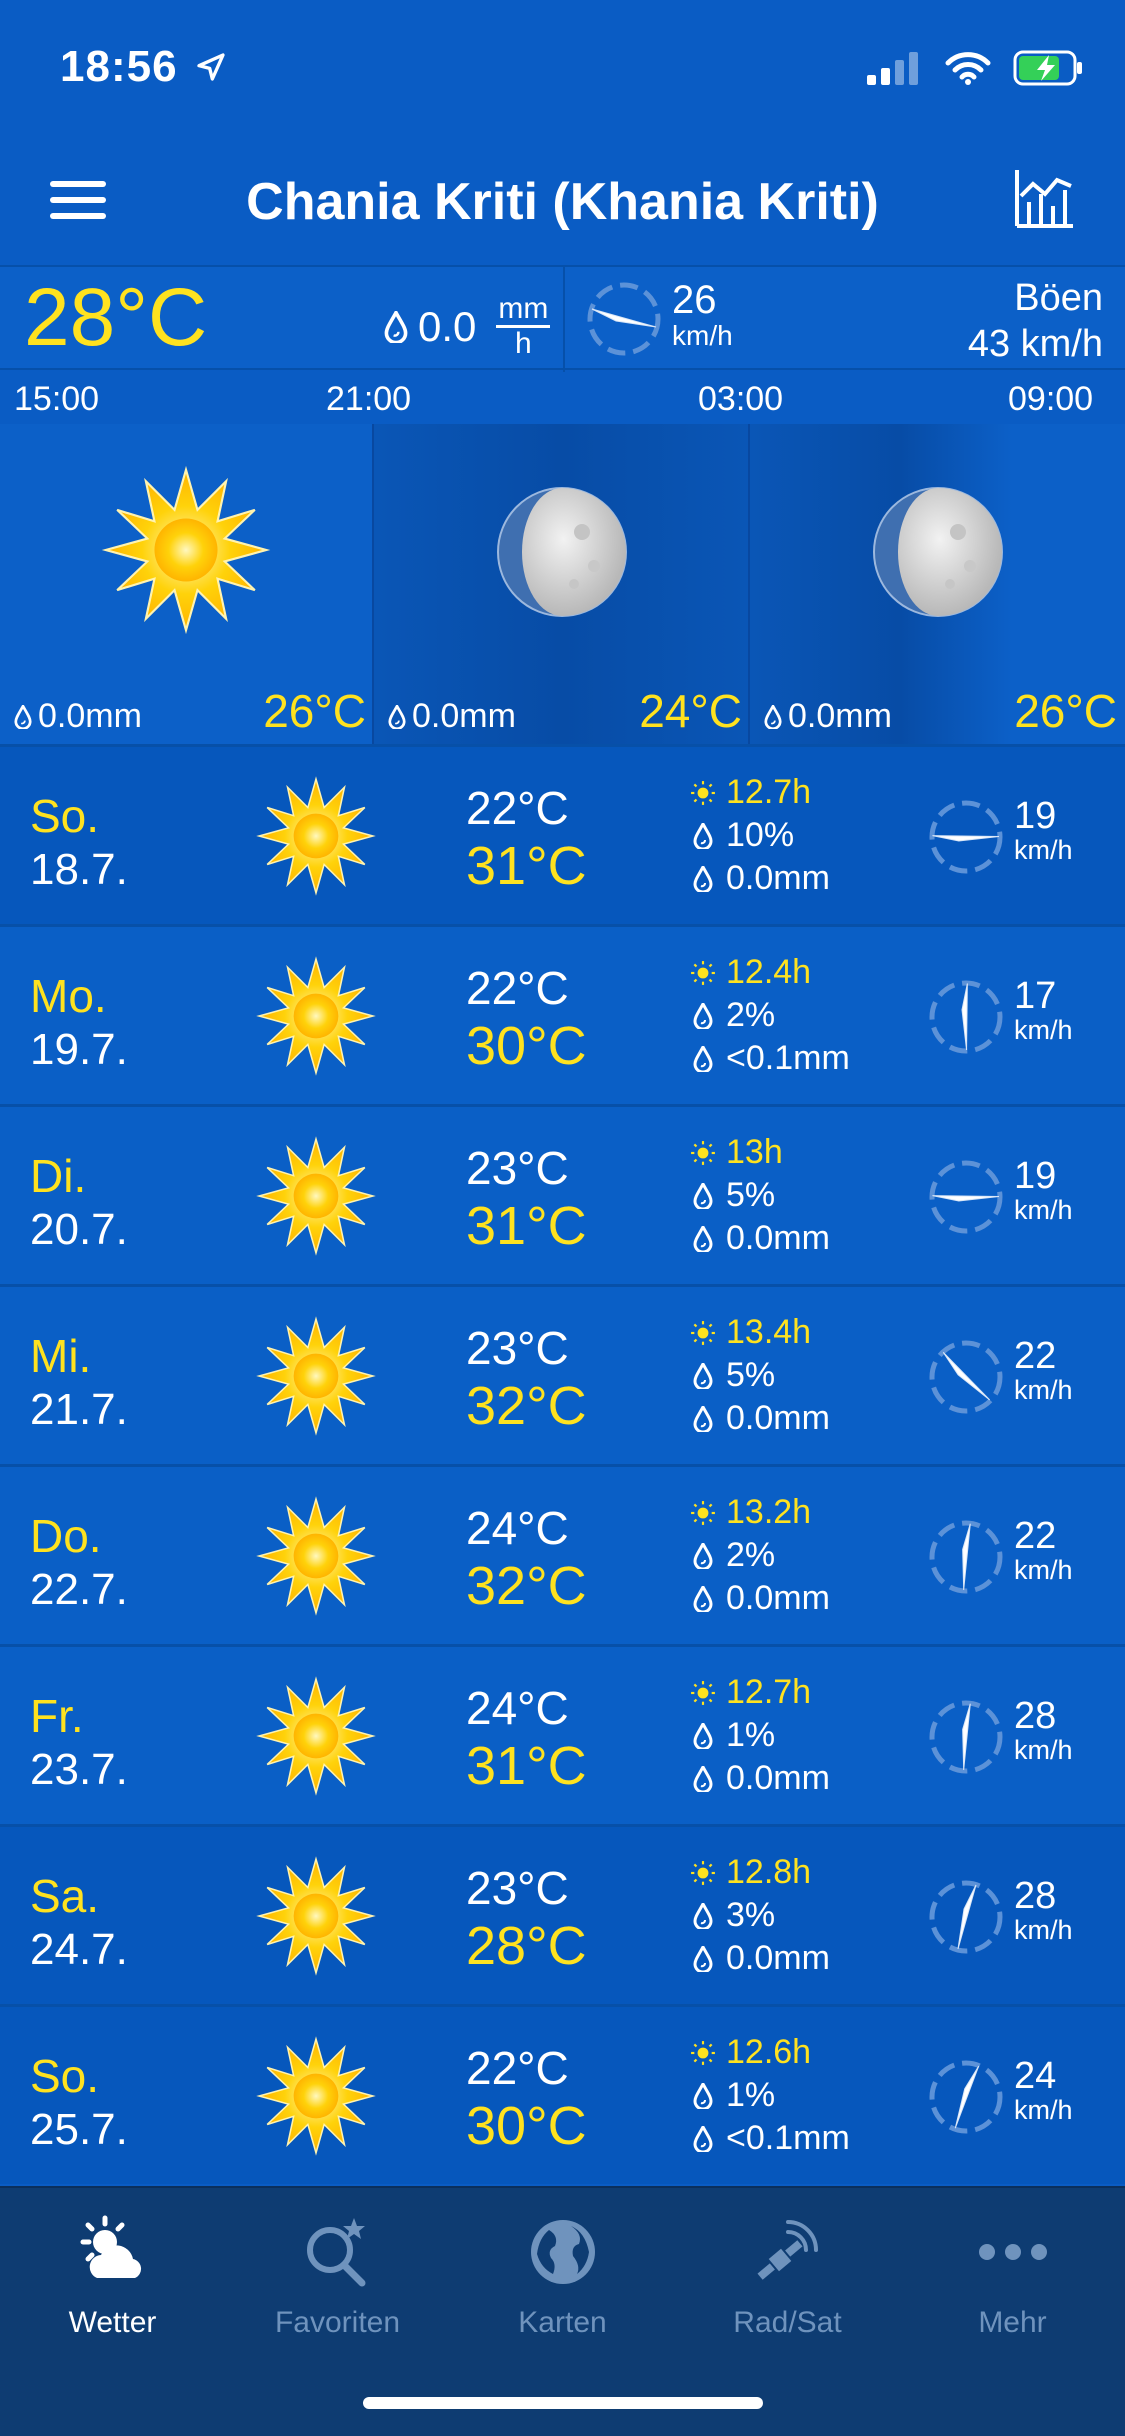  I want to click on day-row: Mo. 19.7. 22°C 30°C 12.4h 2% <0.1mm 17 km/h, so click(562, 1014).